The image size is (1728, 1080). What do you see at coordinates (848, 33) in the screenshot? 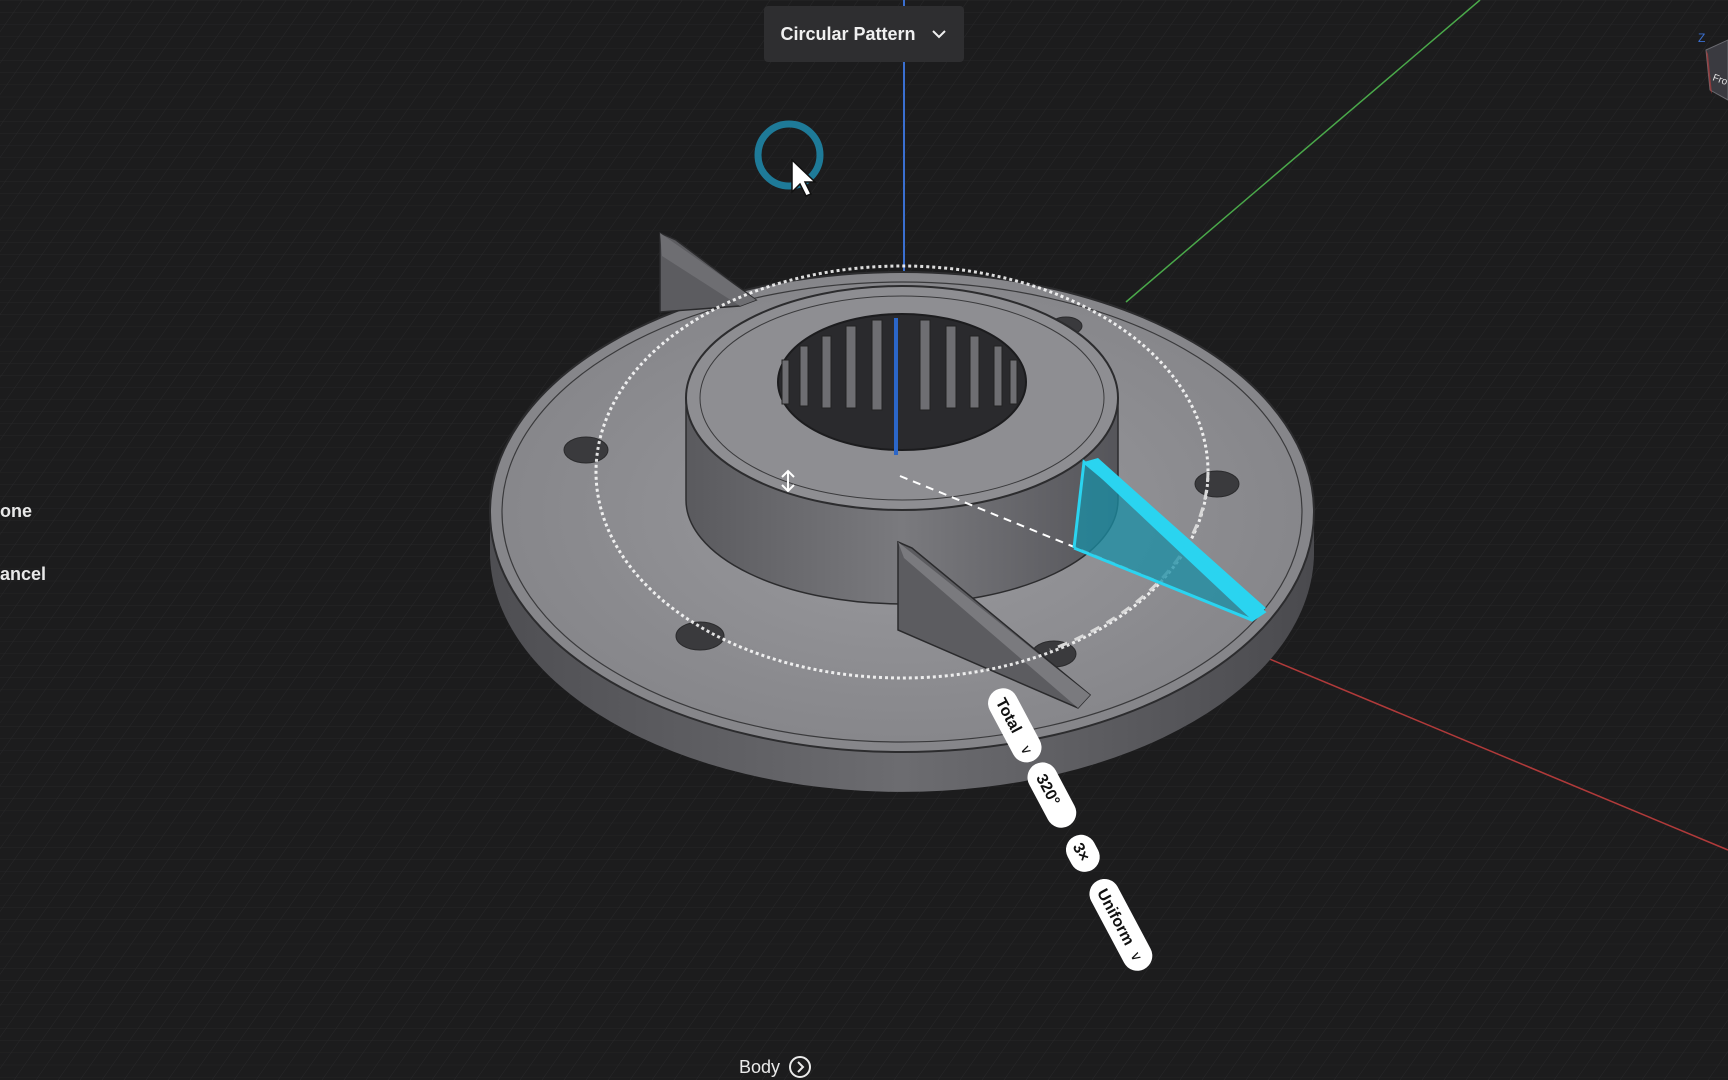
I see `command-title: Circular Pattern` at bounding box center [848, 33].